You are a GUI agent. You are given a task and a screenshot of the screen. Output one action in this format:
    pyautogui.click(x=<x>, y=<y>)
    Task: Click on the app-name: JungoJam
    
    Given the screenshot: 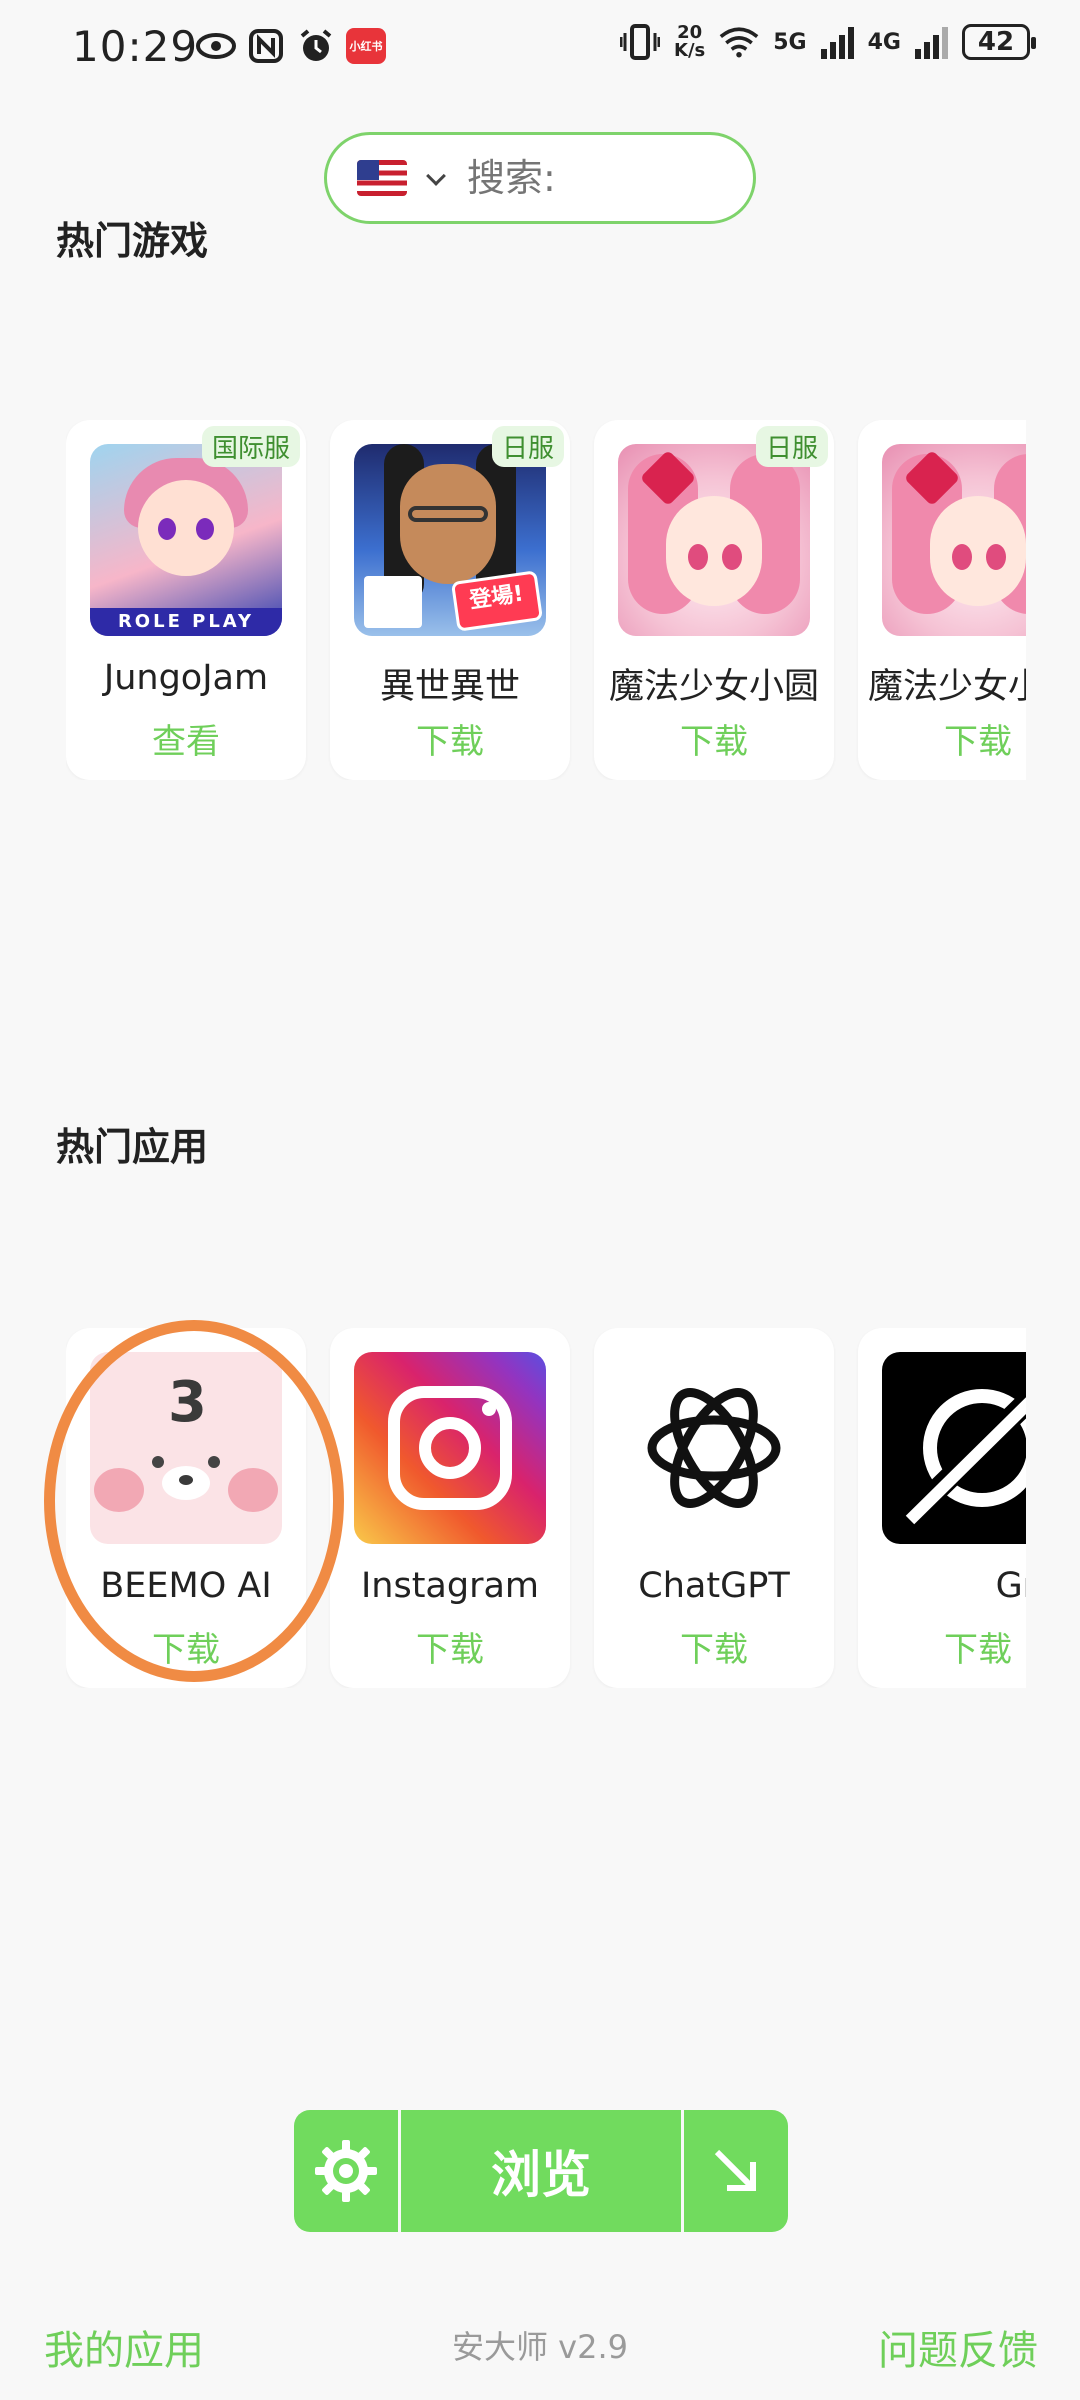 What is the action you would take?
    pyautogui.click(x=186, y=678)
    